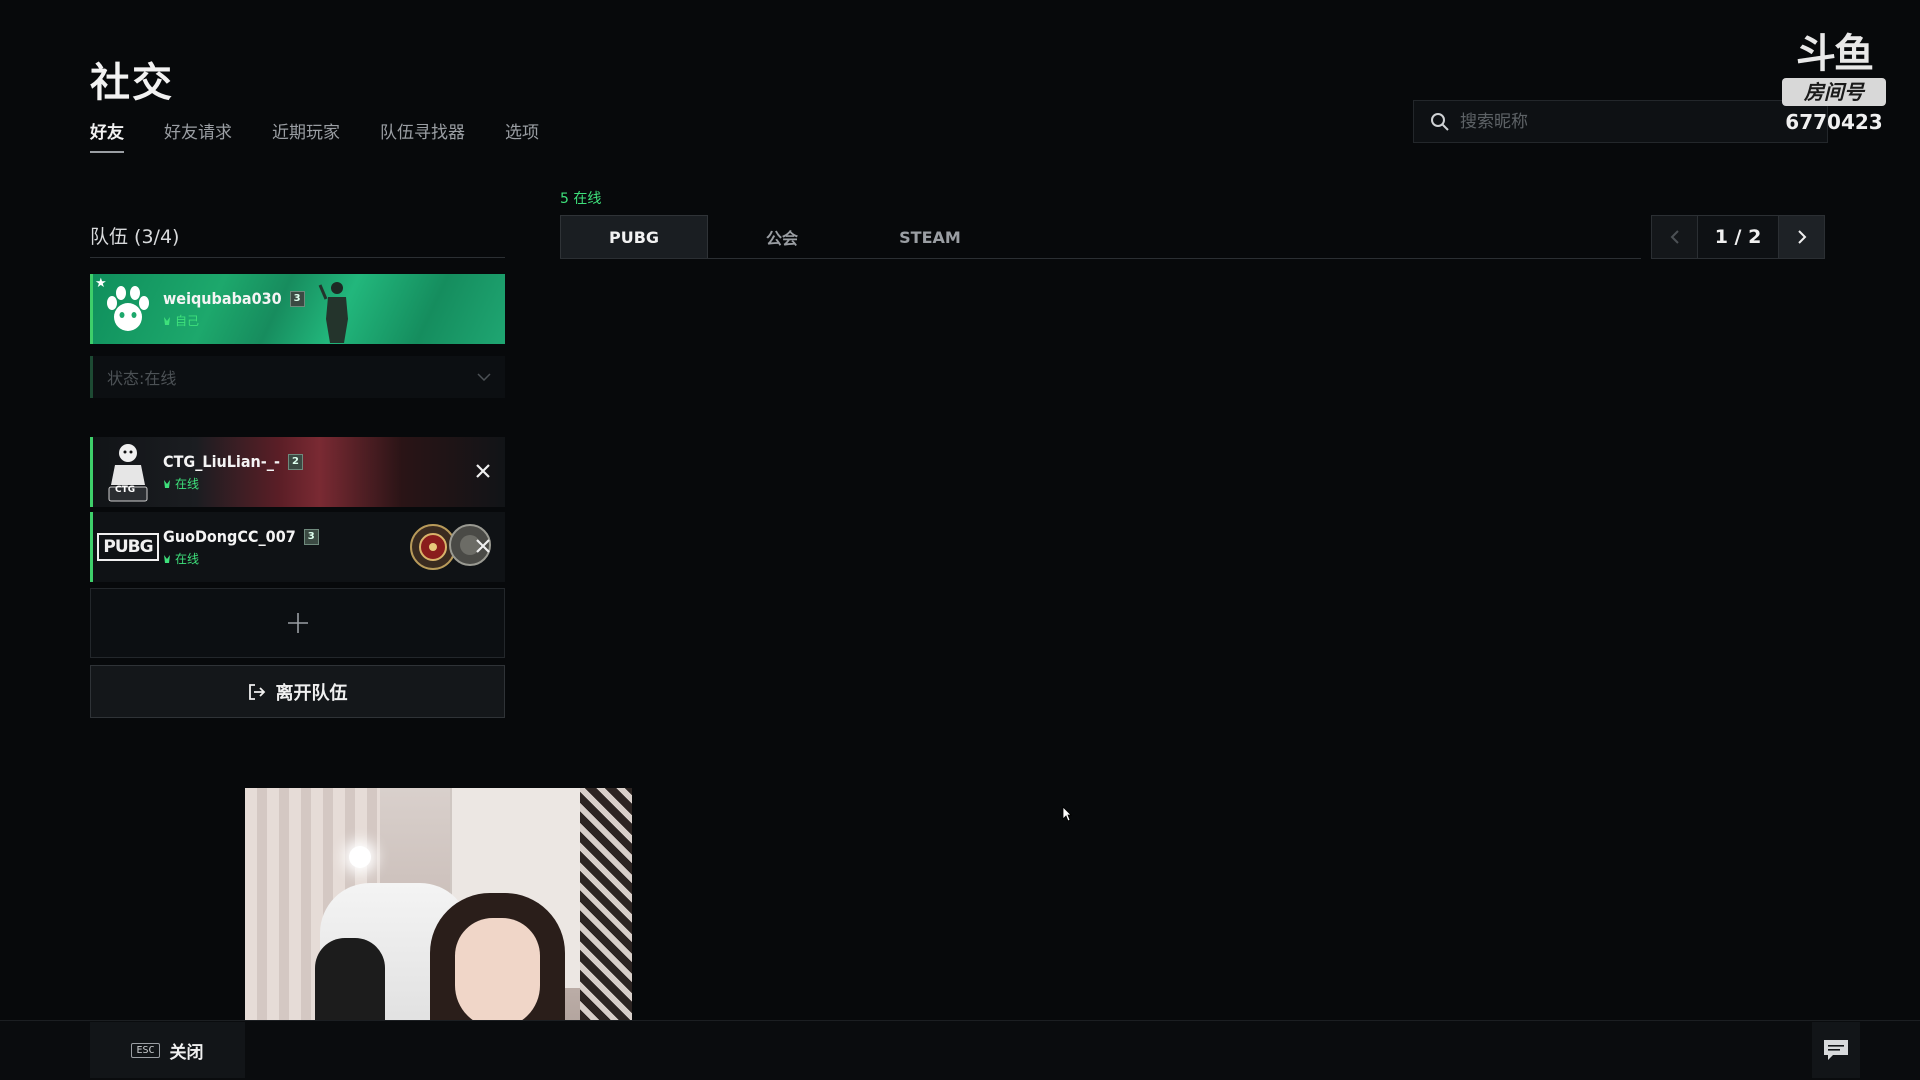 The image size is (1920, 1080). What do you see at coordinates (297, 309) in the screenshot?
I see `team-member-self: ★ weiqubaba030 3 自己` at bounding box center [297, 309].